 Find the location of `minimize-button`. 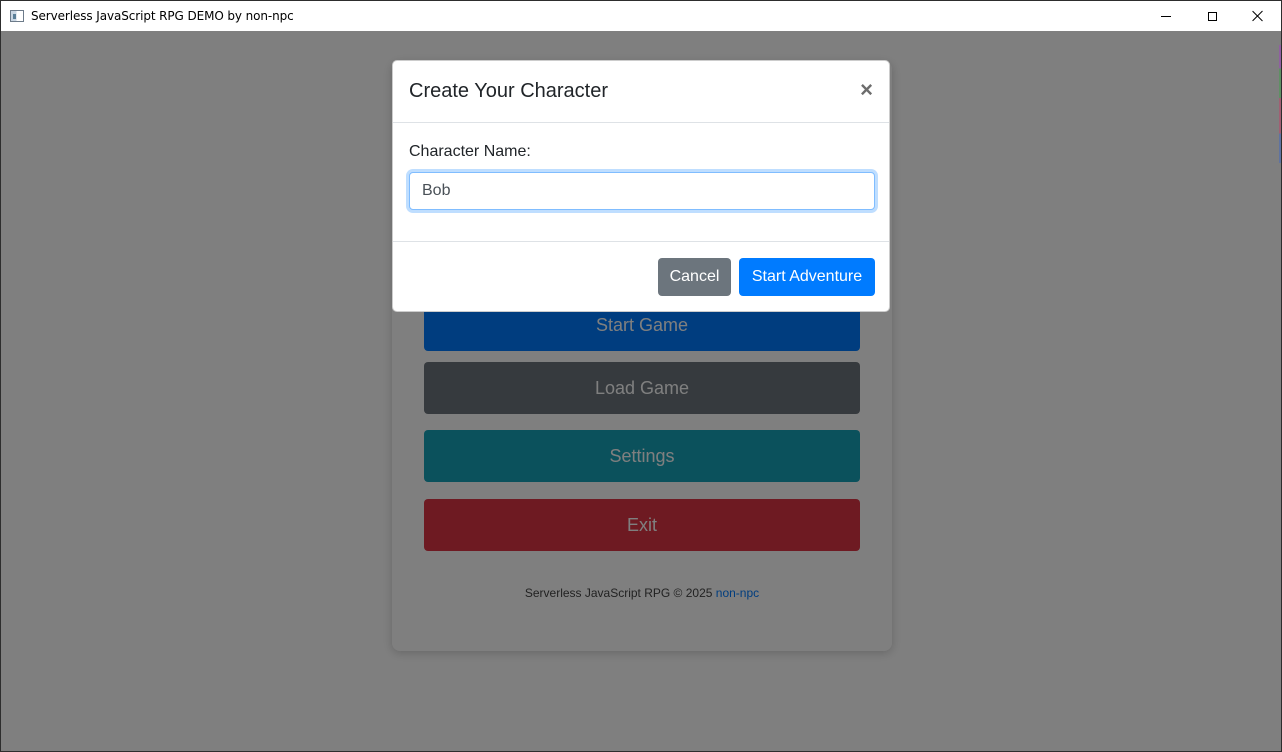

minimize-button is located at coordinates (1166, 16).